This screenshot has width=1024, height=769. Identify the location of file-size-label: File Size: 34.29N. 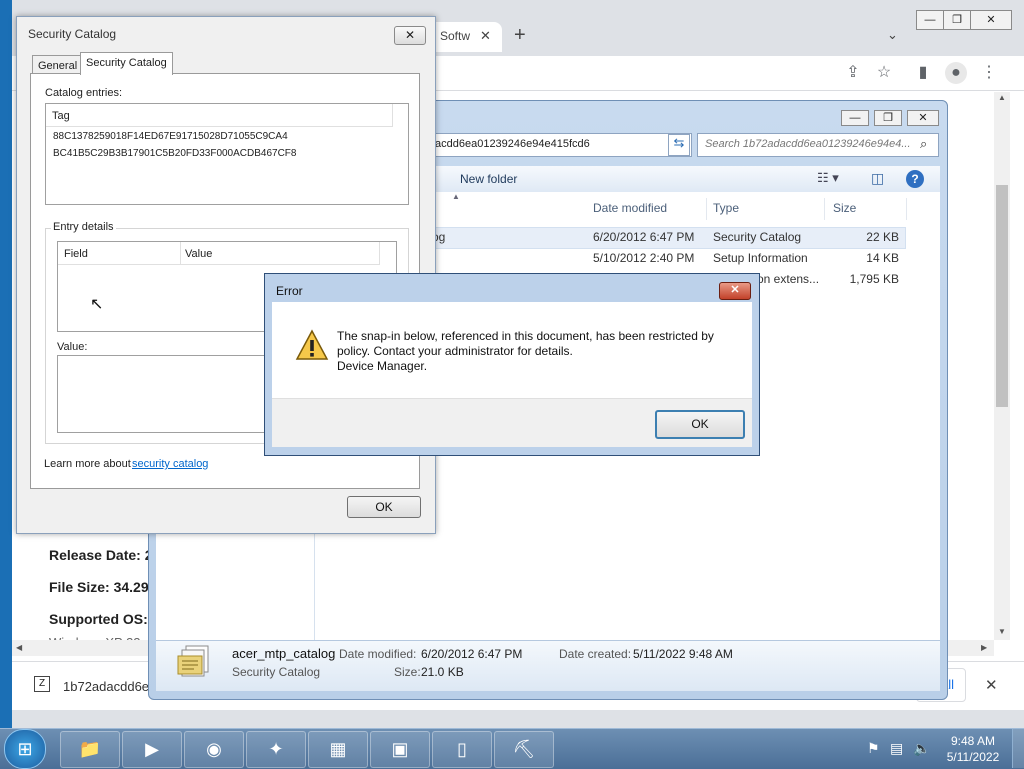
(104, 587).